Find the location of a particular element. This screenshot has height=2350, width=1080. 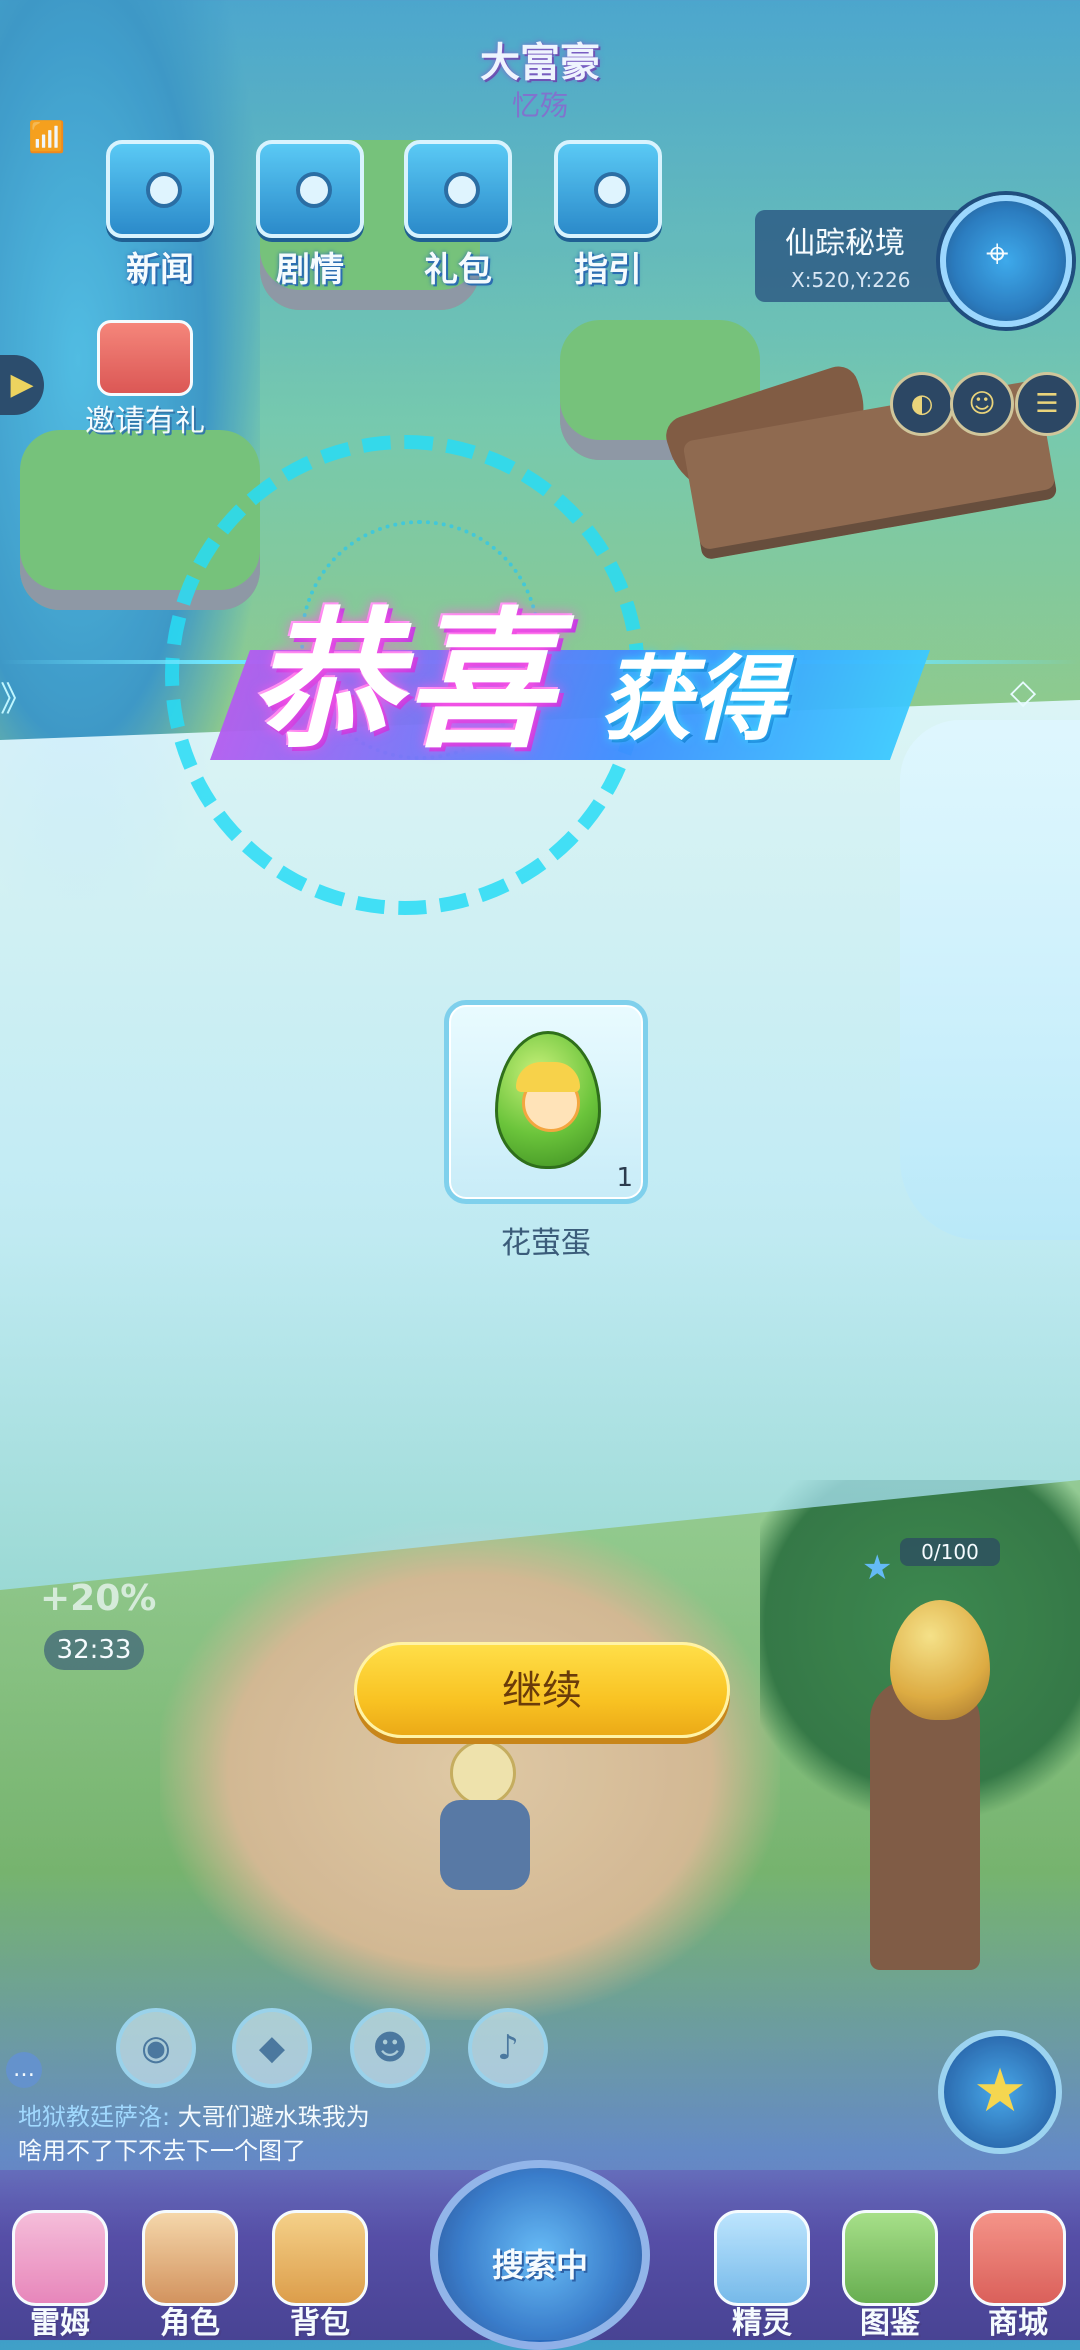

reward-item-card: 1 is located at coordinates (546, 1102).